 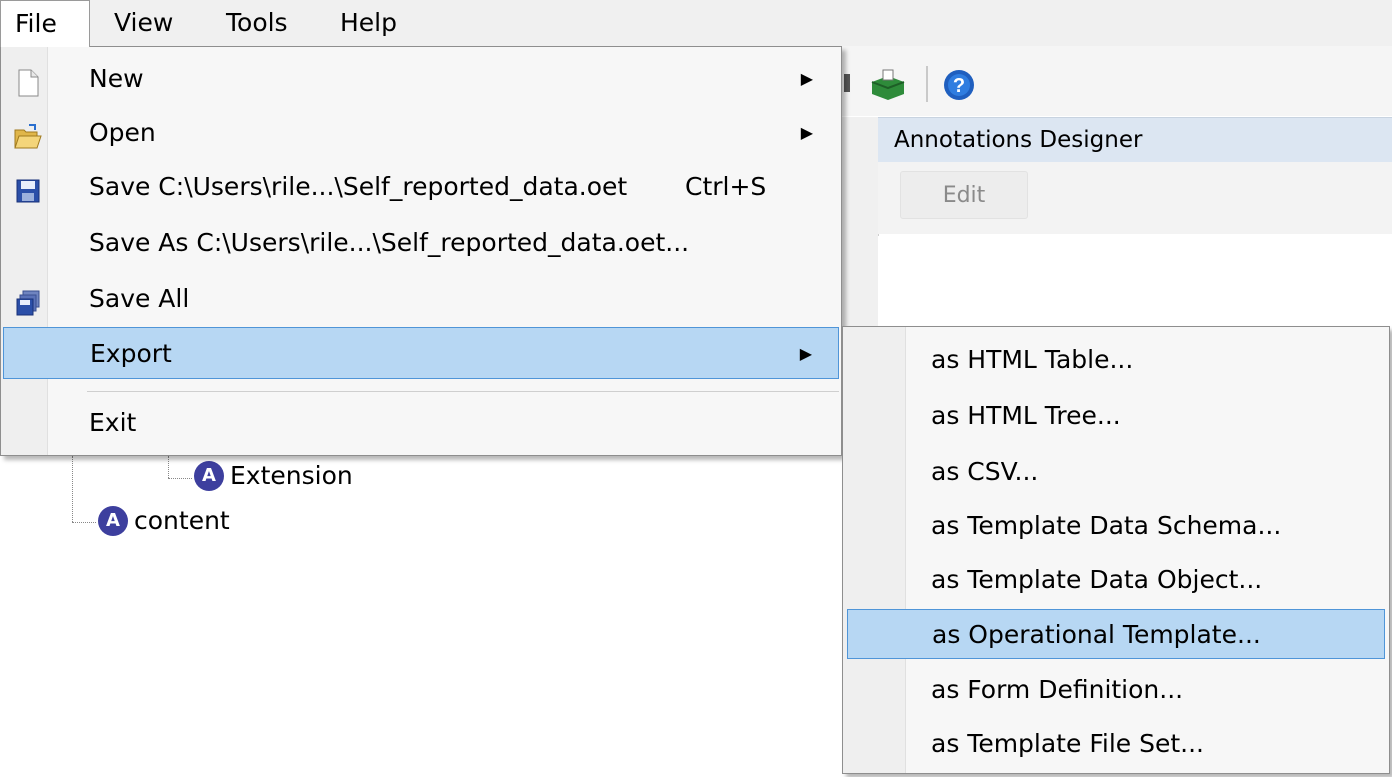 I want to click on menu-item-new: New ▶, so click(x=421, y=79).